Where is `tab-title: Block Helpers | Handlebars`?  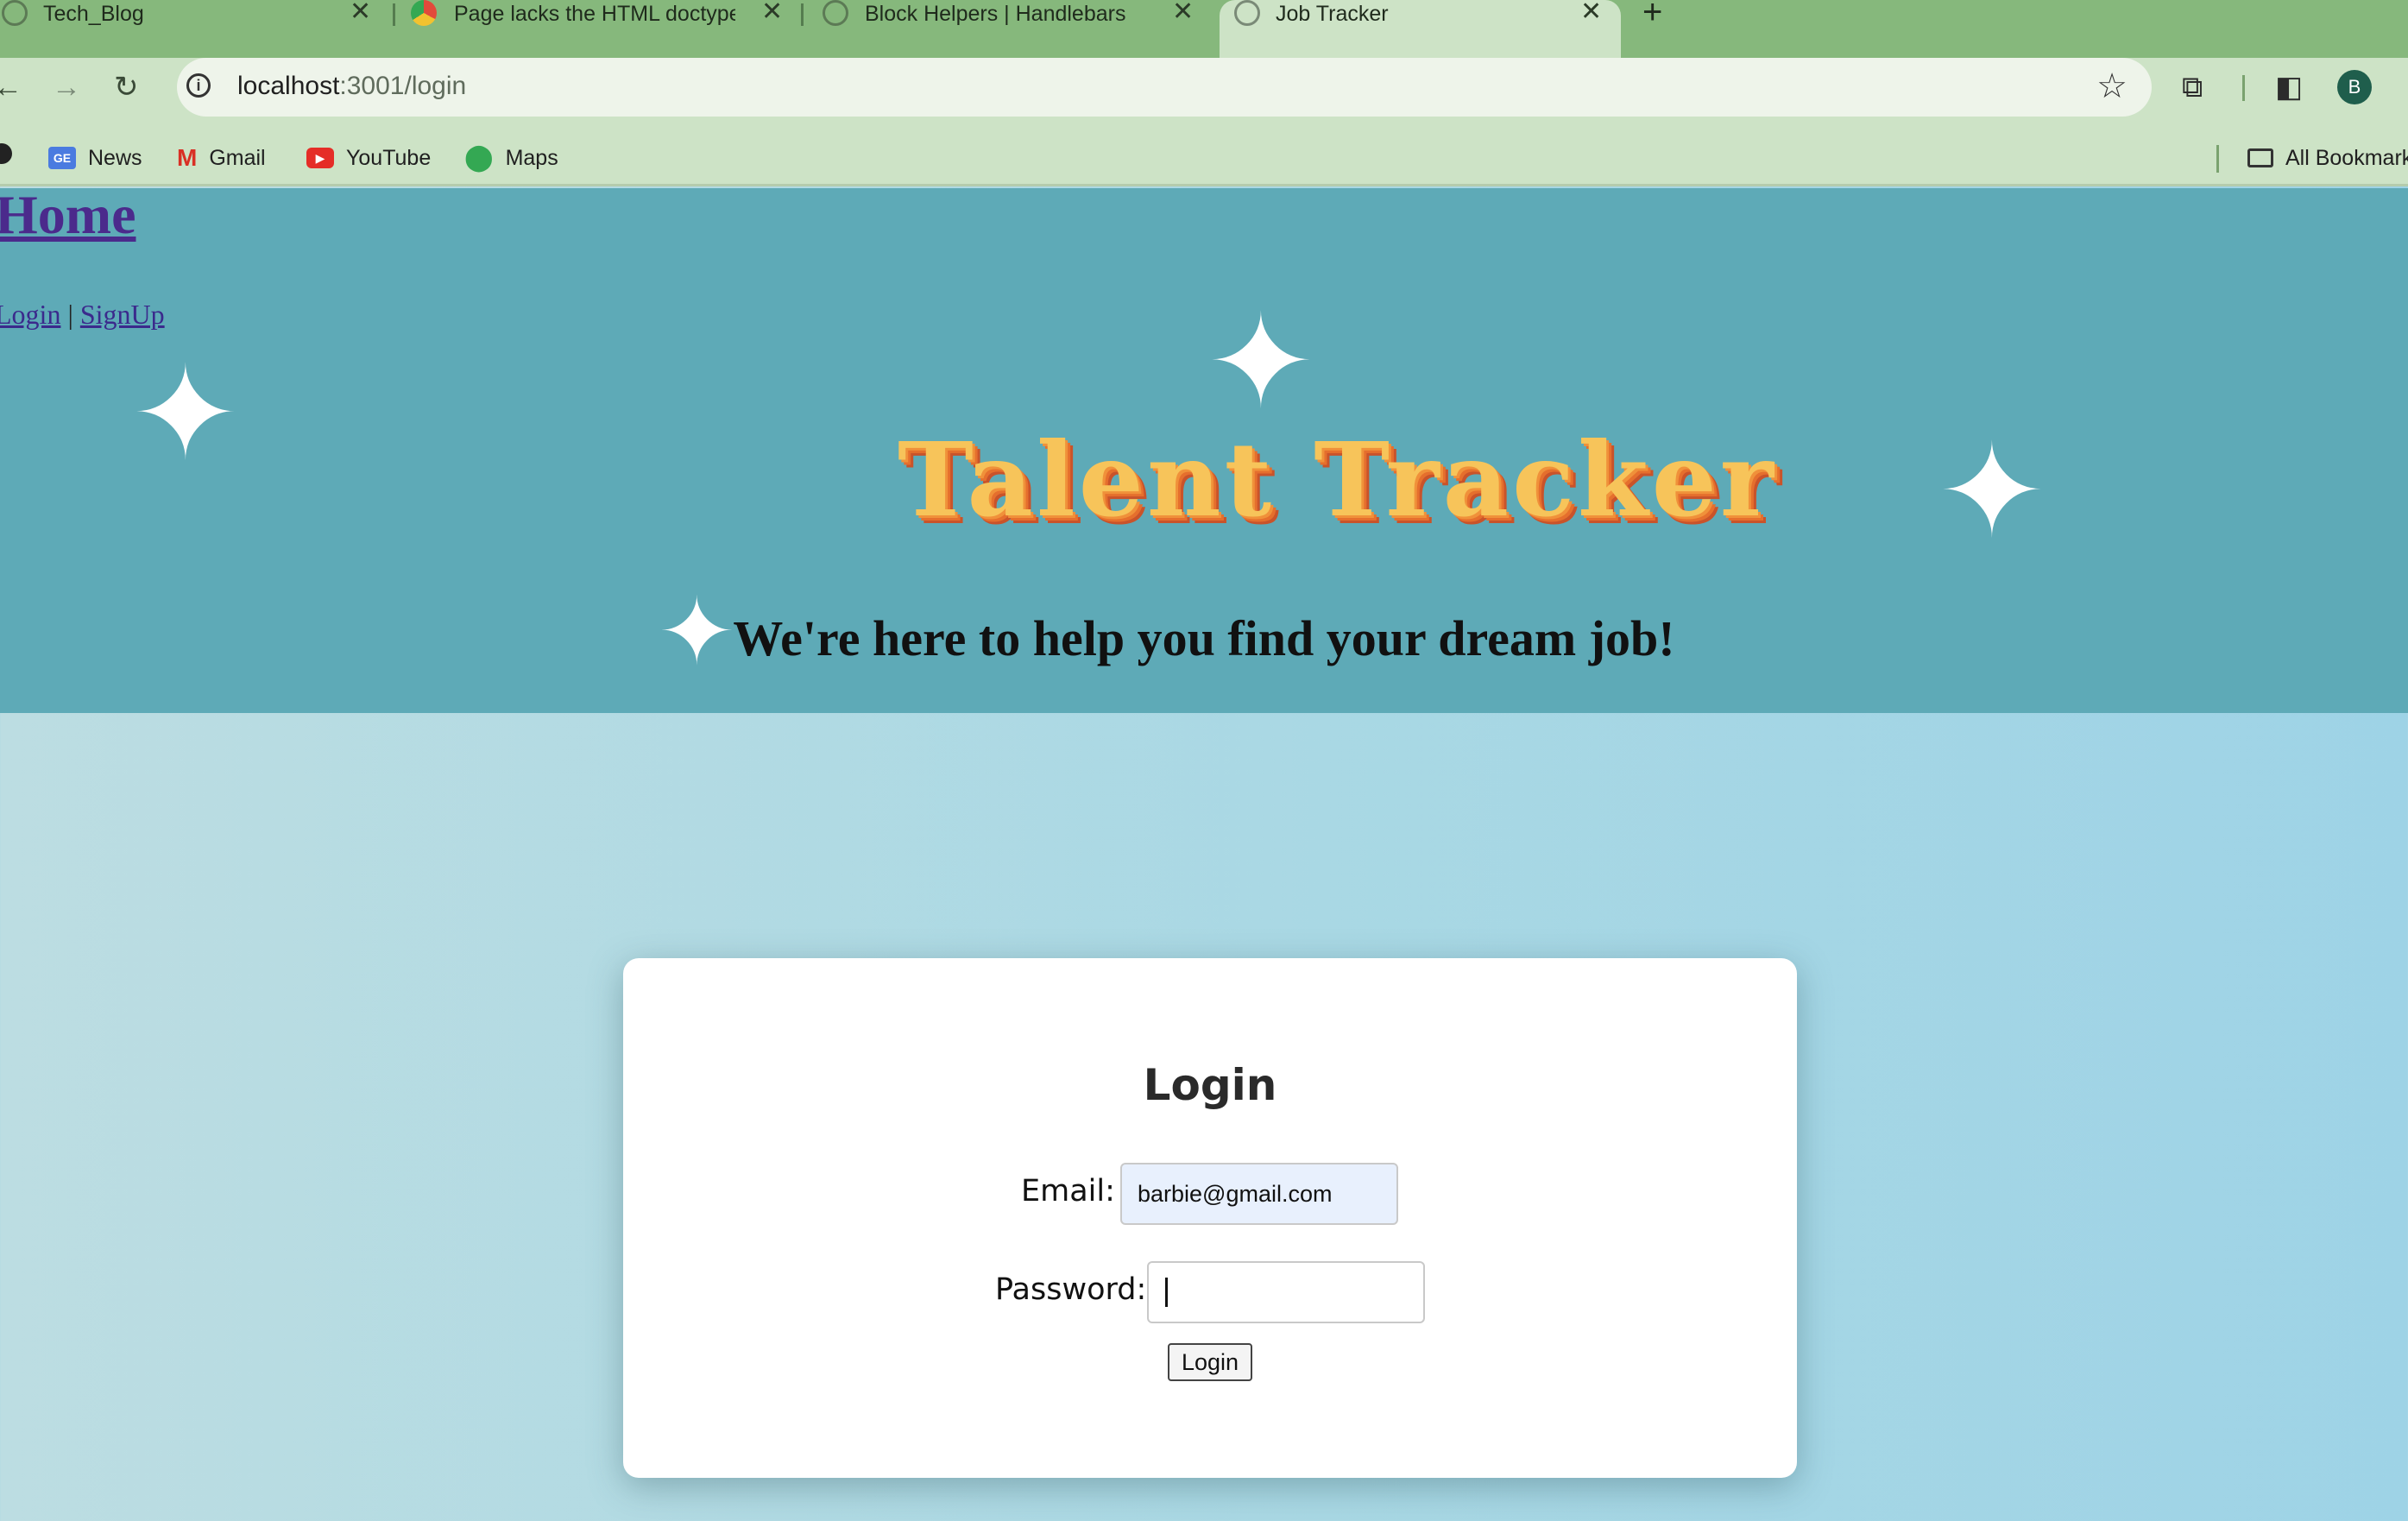
tab-title: Block Helpers | Handlebars is located at coordinates (995, 14).